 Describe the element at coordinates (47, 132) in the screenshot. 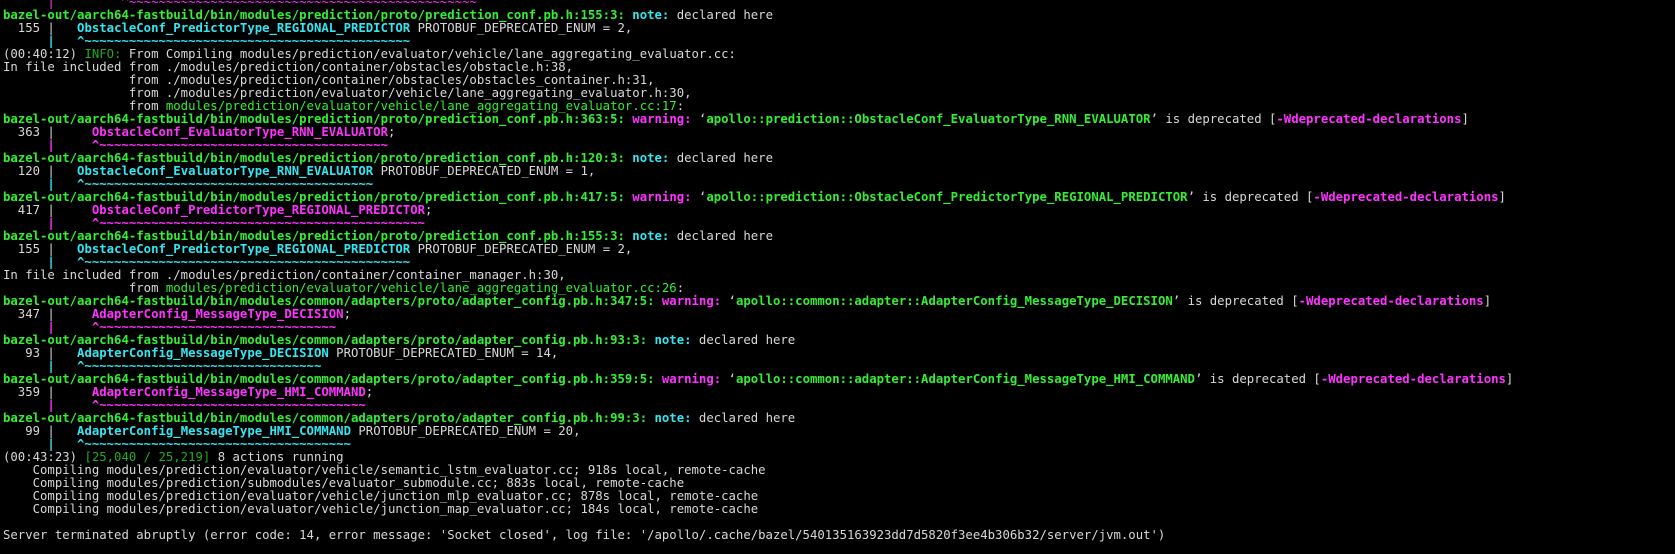

I see `terminal-line-segment: 363 |` at that location.